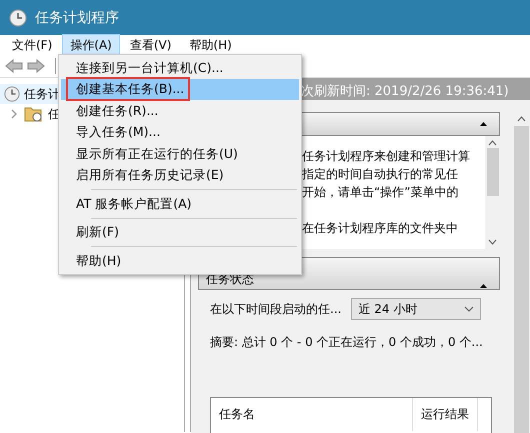 This screenshot has height=433, width=530. What do you see at coordinates (380, 174) in the screenshot?
I see `overview-text: 指定的时间自动执行的常见任` at bounding box center [380, 174].